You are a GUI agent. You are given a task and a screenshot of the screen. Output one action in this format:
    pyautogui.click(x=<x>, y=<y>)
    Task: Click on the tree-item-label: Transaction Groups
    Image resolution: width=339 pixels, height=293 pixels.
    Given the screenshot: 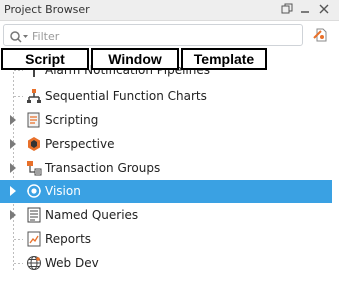 What is the action you would take?
    pyautogui.click(x=103, y=168)
    